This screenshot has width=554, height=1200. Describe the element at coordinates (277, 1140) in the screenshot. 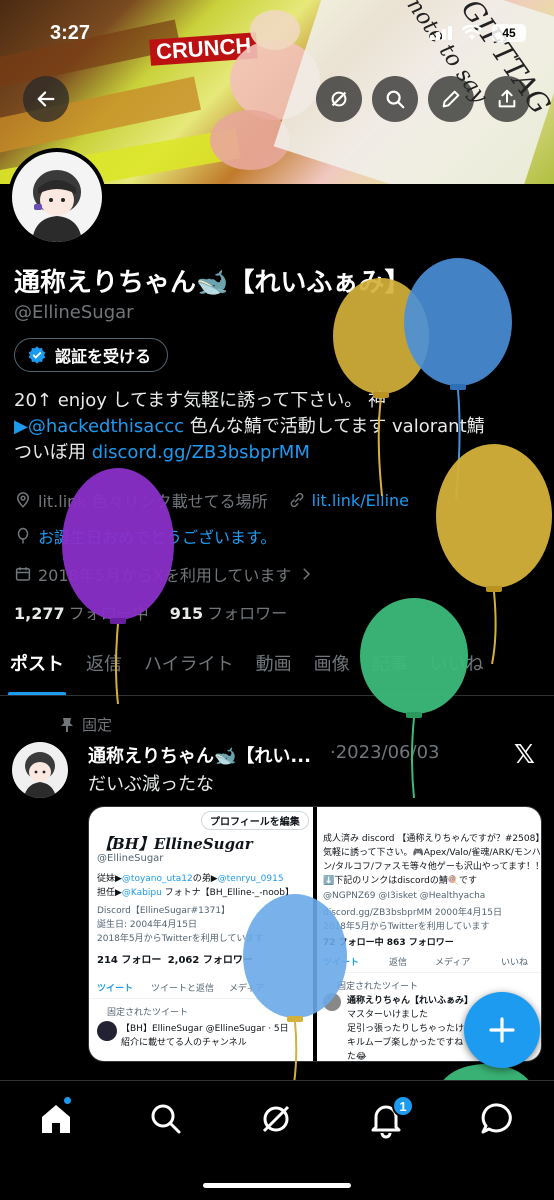

I see `bottom-navigation: 1` at that location.